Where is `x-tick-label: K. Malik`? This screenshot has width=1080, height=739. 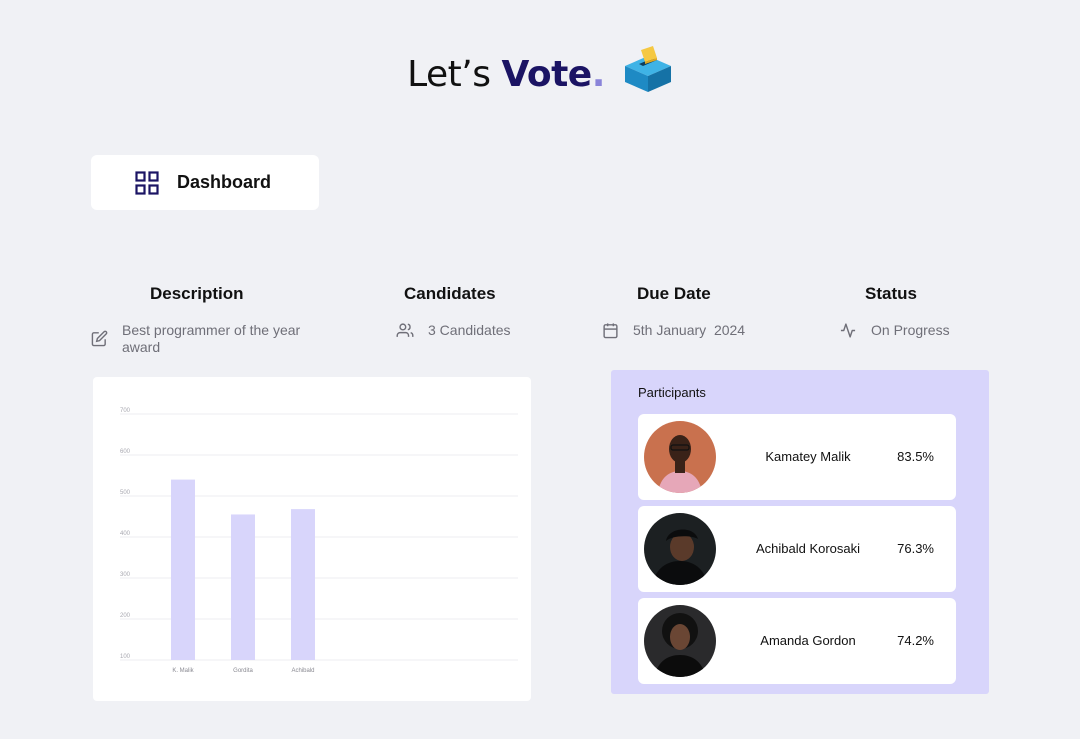
x-tick-label: K. Malik is located at coordinates (183, 671).